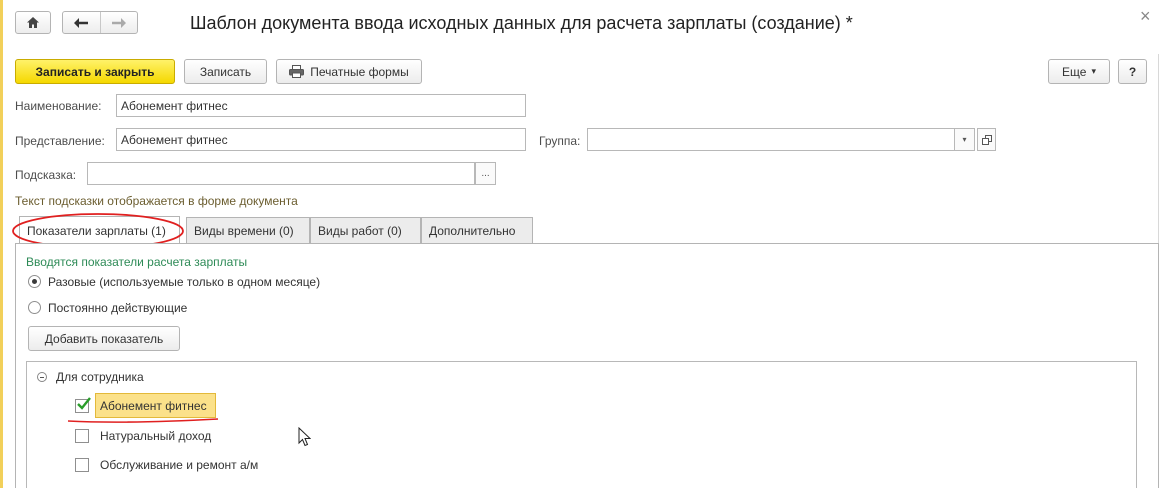  Describe the element at coordinates (560, 141) in the screenshot. I see `group-label: Группа:` at that location.